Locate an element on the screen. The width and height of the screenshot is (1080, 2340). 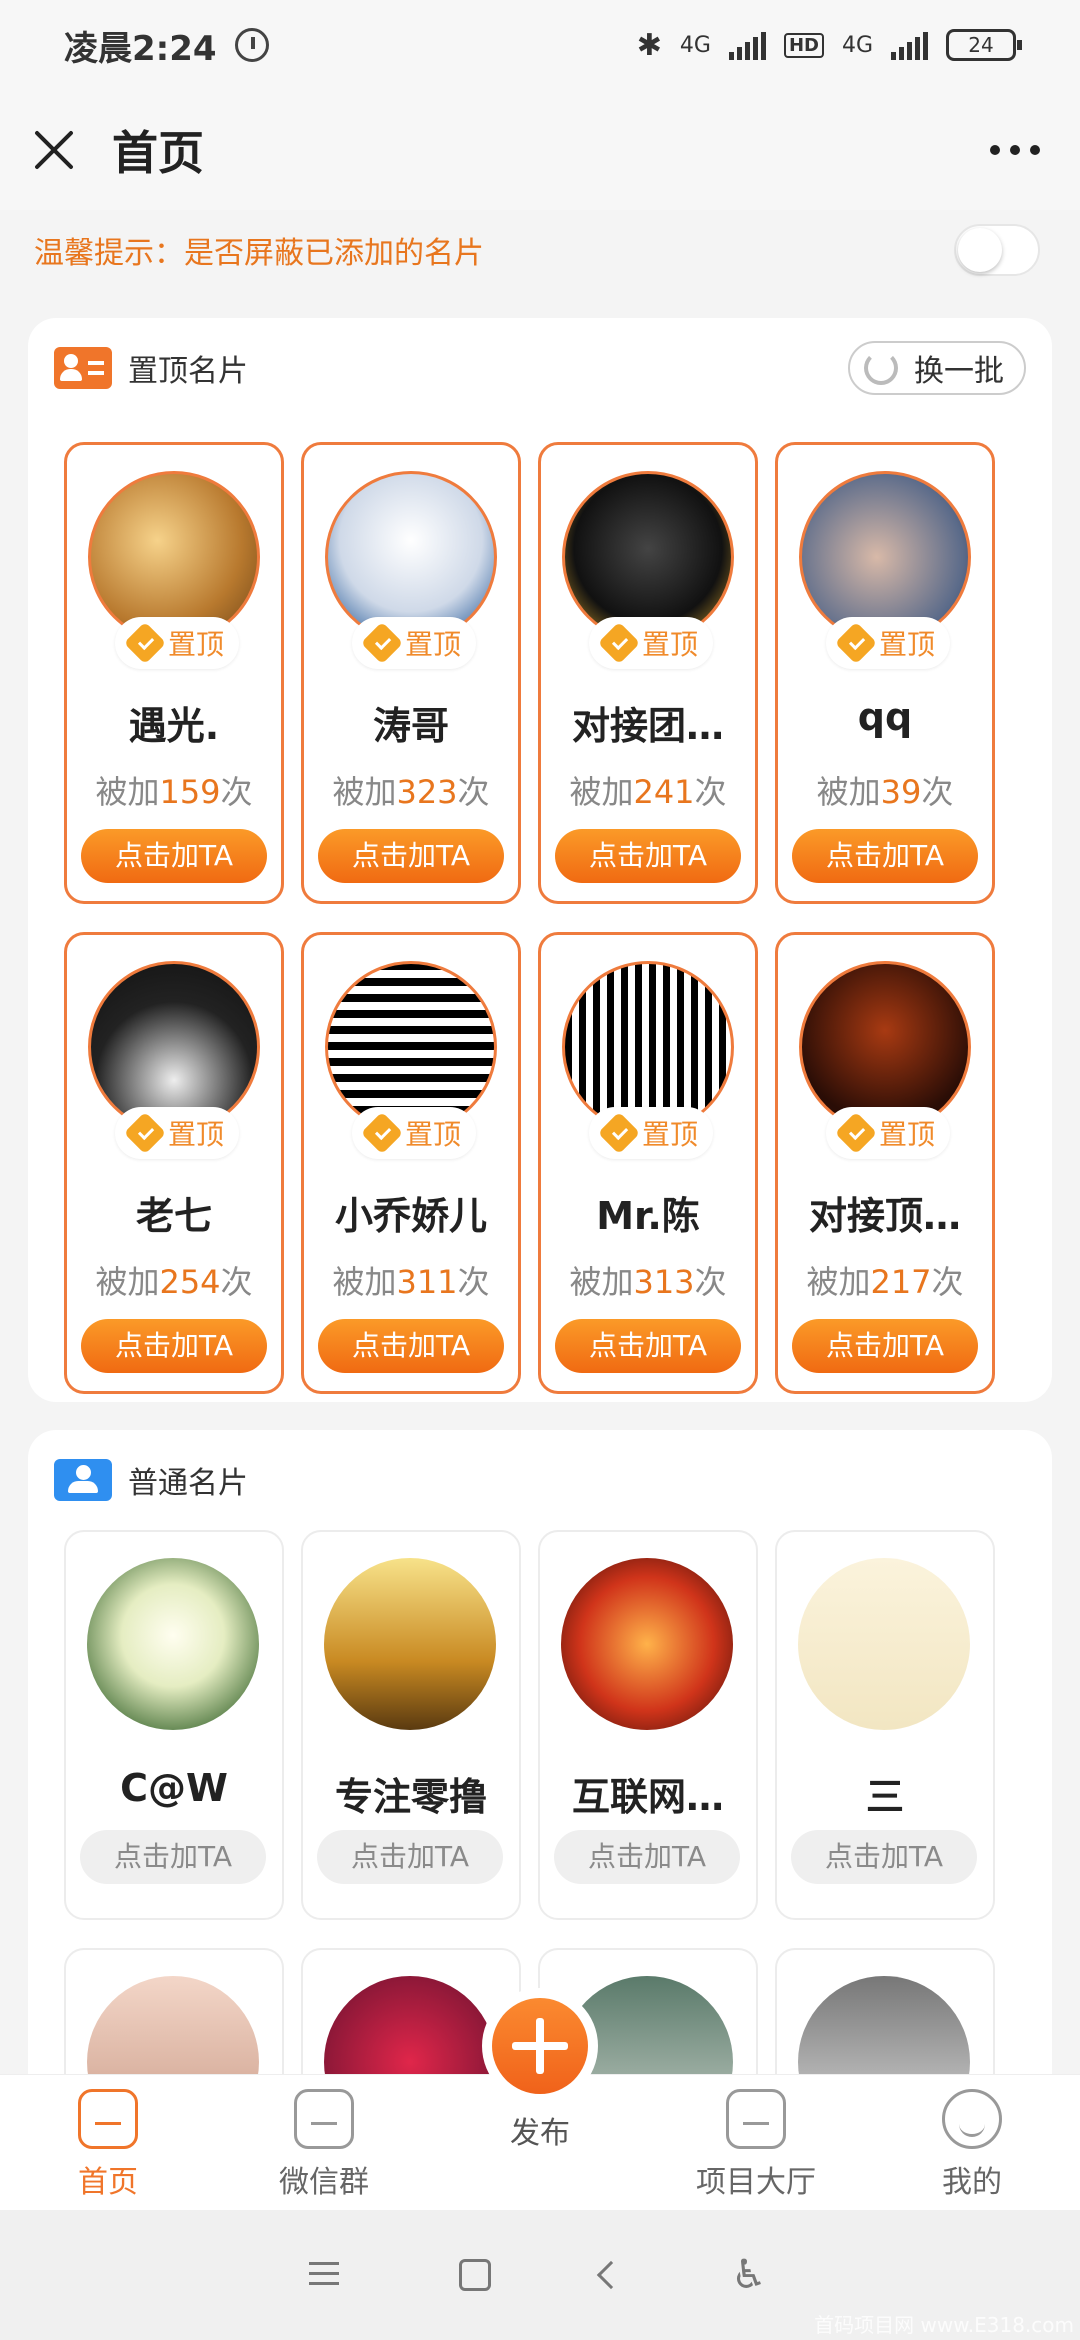
add-count: 被加313次 is located at coordinates (648, 1280).